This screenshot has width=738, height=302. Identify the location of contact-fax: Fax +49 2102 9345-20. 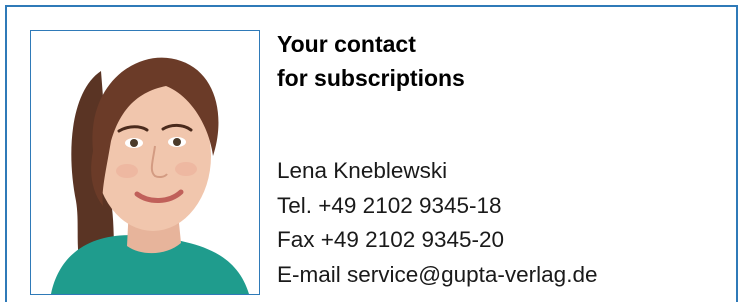
(391, 239).